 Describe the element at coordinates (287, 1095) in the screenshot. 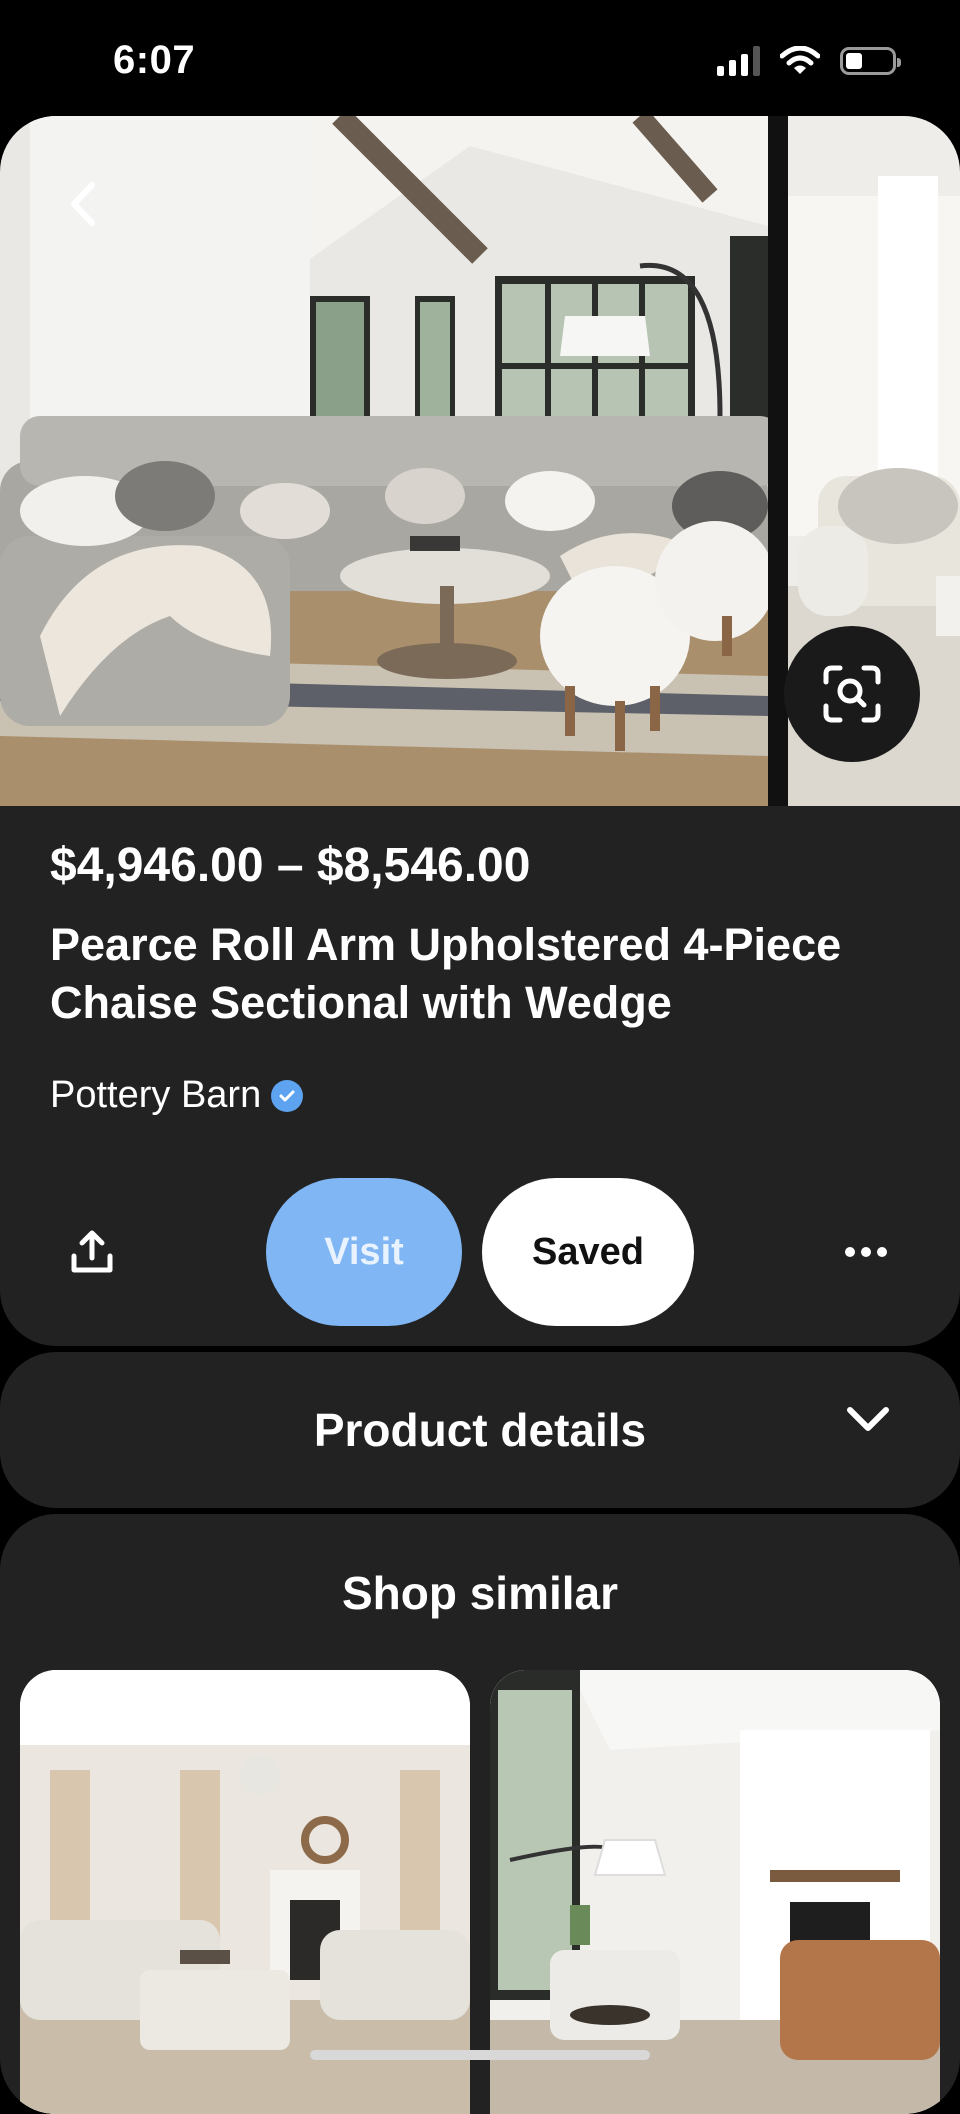

I see `verified-badge-icon` at that location.